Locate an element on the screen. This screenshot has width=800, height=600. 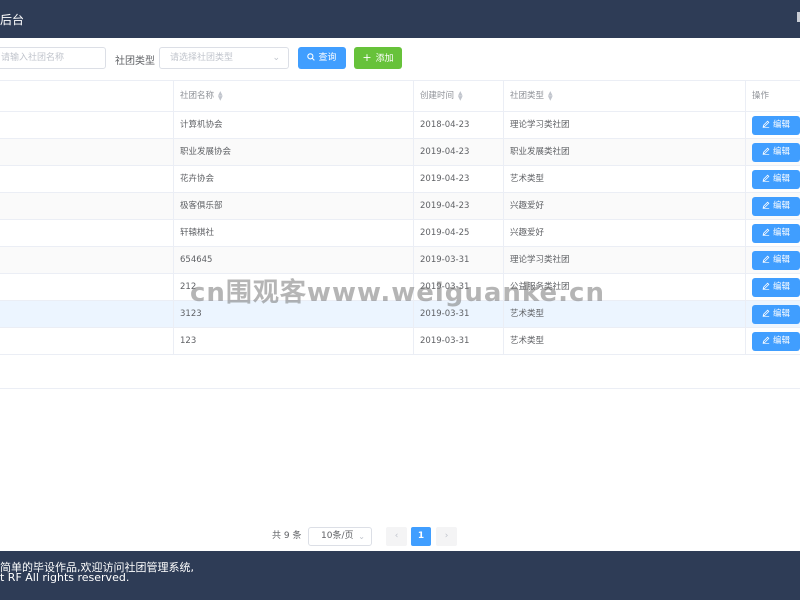
page-number-current: 1 is located at coordinates (421, 536).